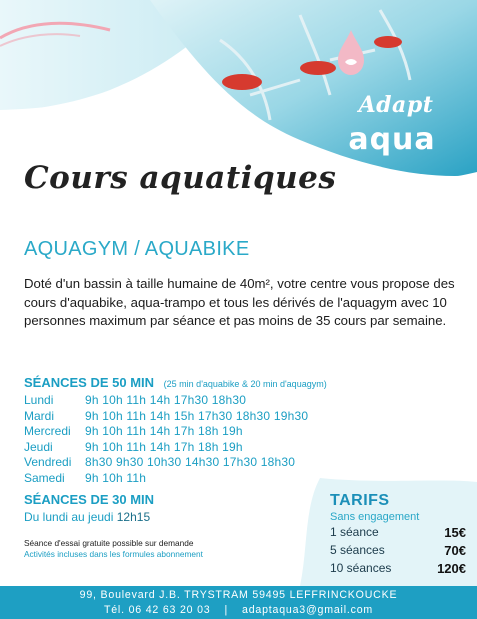 This screenshot has height=619, width=477. I want to click on footer-phone: Tél. 06 42 63 20 03, so click(157, 610).